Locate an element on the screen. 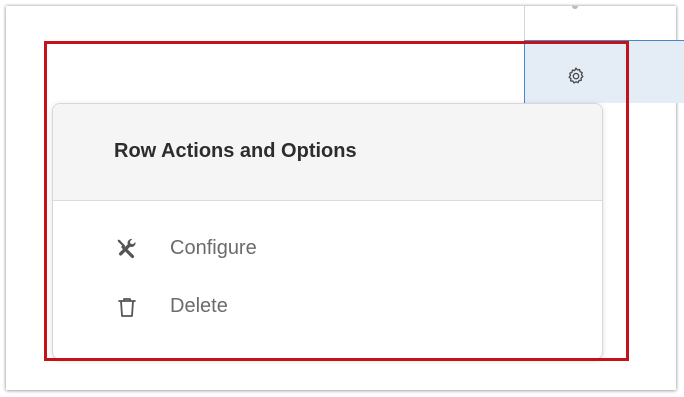  tools-icon is located at coordinates (126, 248).